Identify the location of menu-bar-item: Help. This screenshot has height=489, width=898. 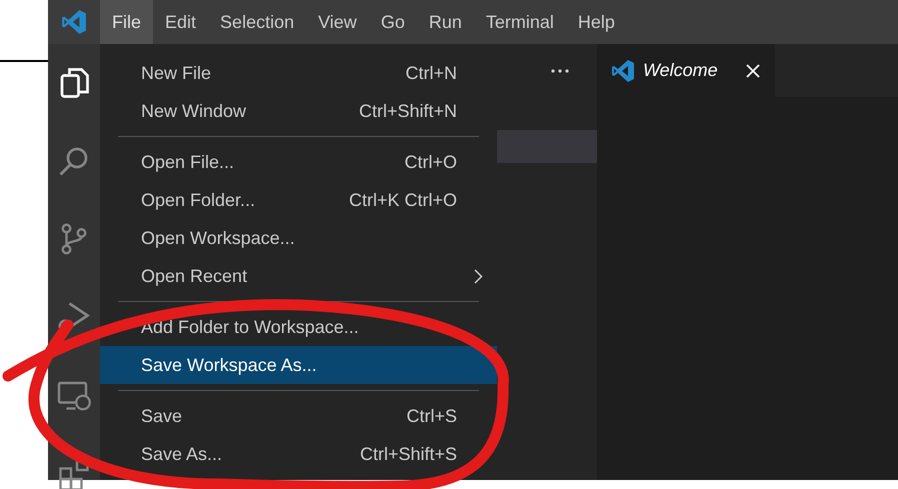
(596, 22).